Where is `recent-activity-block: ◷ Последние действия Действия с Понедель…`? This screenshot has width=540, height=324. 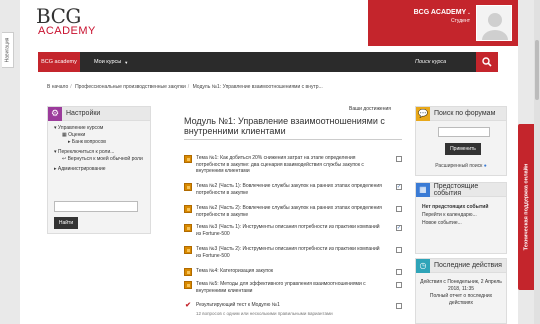
recent-activity-block: ◷ Последние действия Действия с Понедель… is located at coordinates (461, 291).